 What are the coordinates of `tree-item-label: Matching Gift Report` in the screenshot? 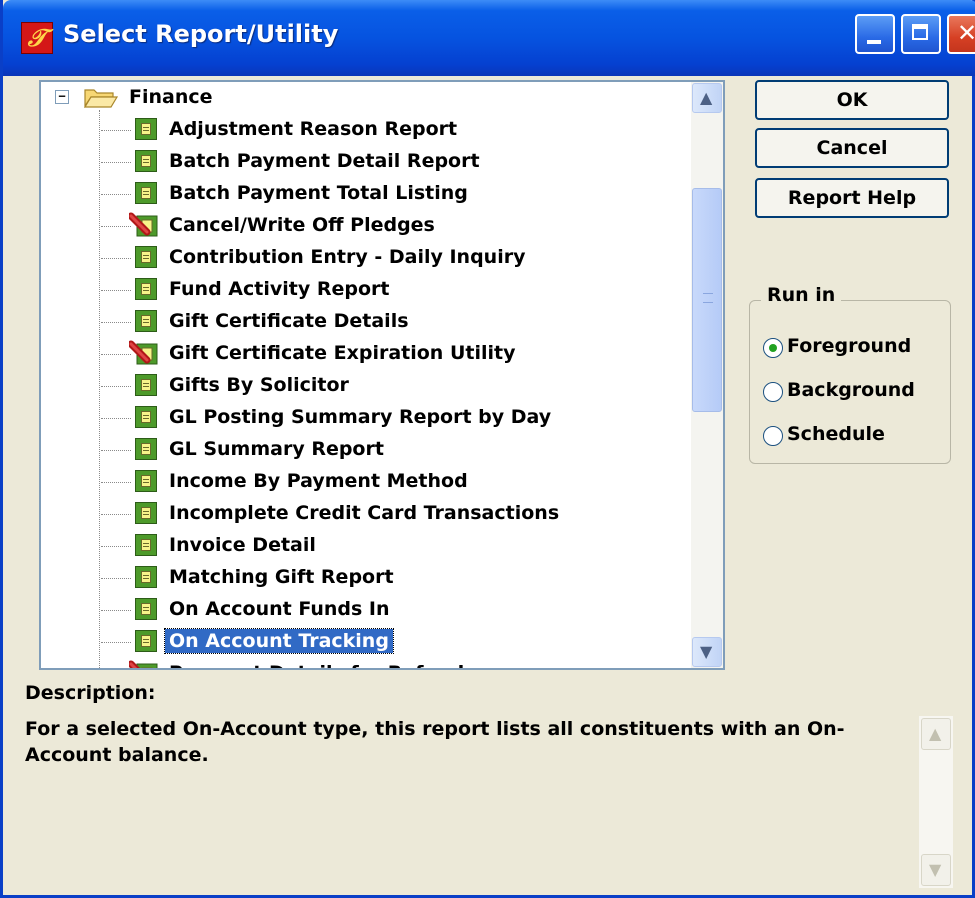 It's located at (281, 577).